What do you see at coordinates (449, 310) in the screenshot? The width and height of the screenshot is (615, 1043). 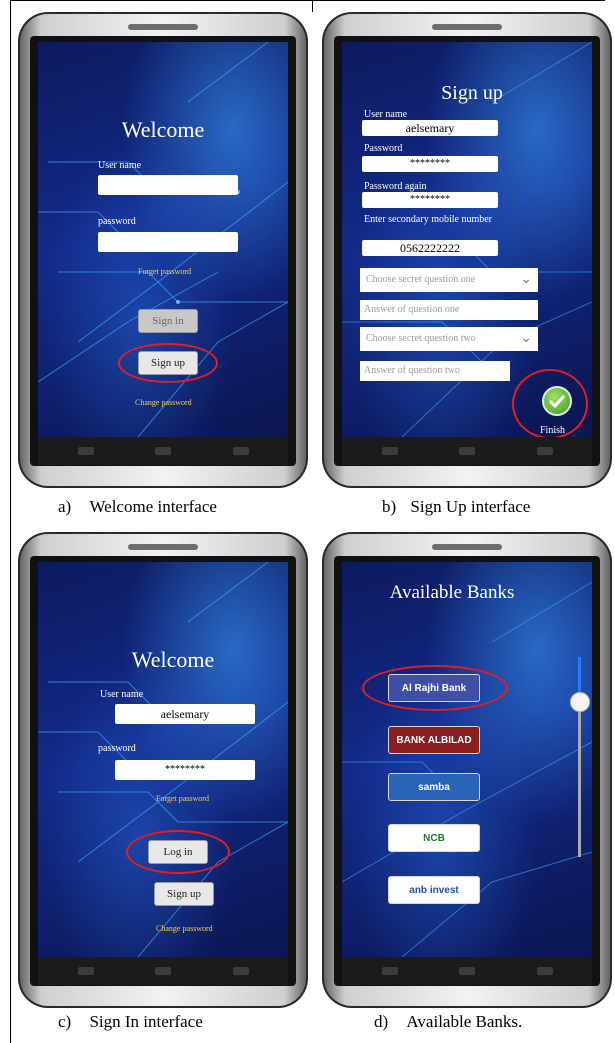 I see `answer-one-field: Answer of question one` at bounding box center [449, 310].